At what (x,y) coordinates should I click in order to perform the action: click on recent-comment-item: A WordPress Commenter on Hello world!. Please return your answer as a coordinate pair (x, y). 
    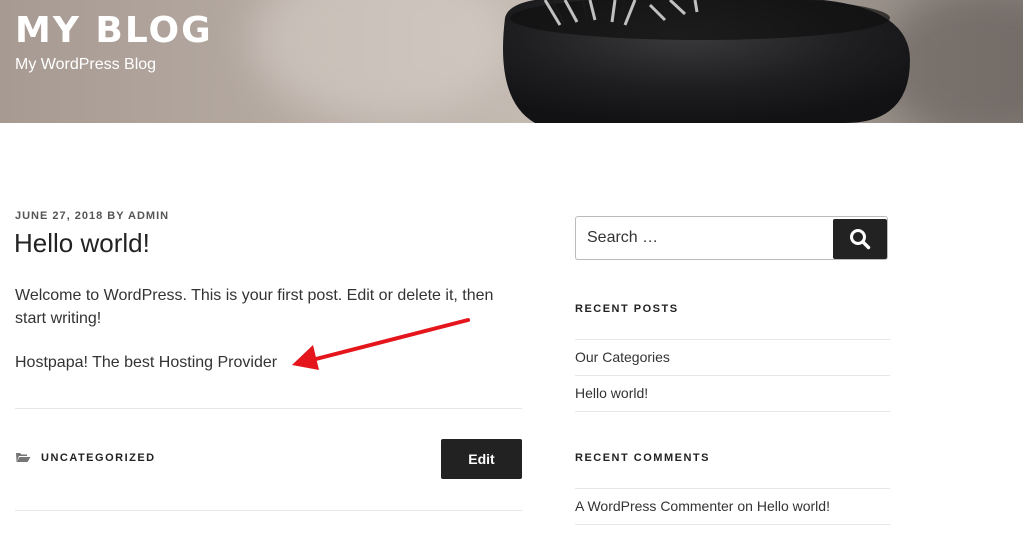
    Looking at the image, I should click on (702, 506).